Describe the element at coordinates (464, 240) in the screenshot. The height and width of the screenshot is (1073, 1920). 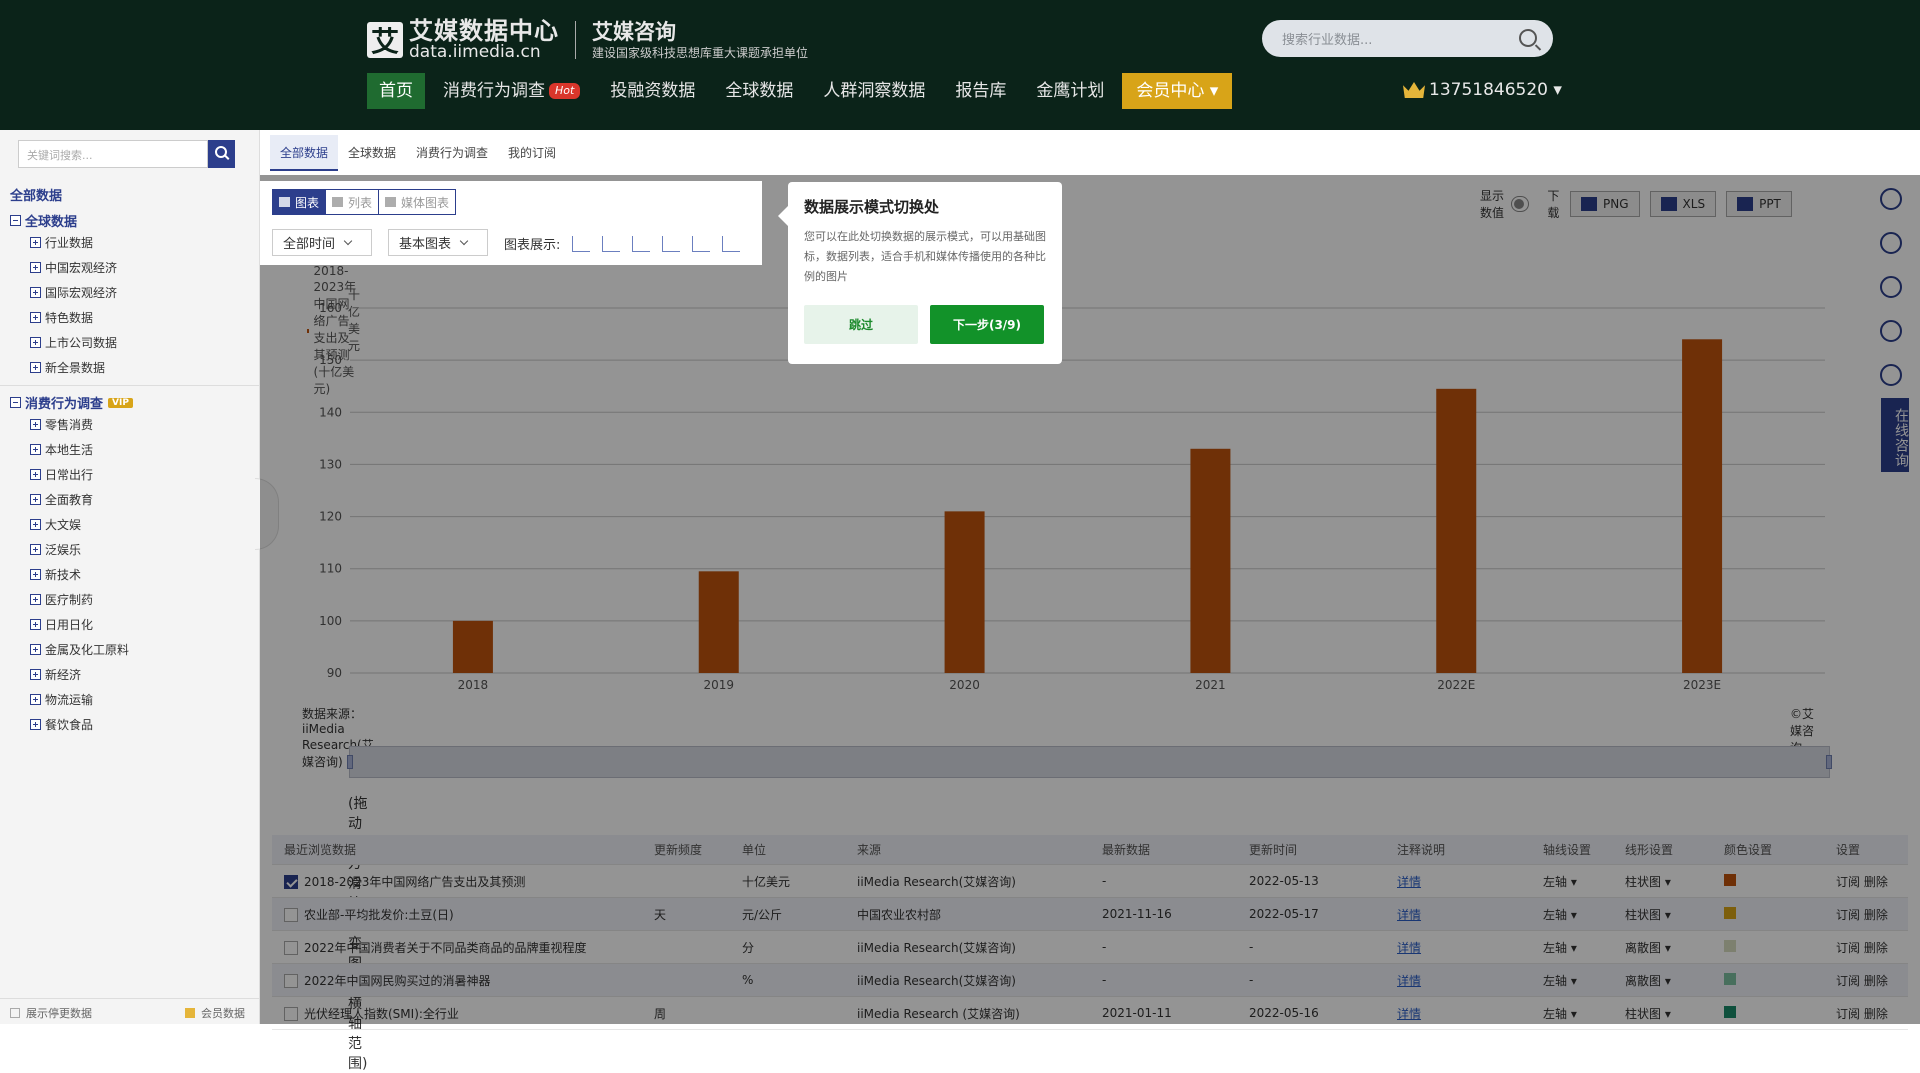
I see `chevron-down-icon` at that location.